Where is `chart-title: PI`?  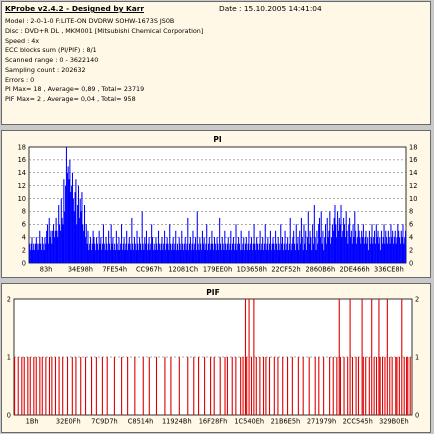
chart-title: PI is located at coordinates (217, 139).